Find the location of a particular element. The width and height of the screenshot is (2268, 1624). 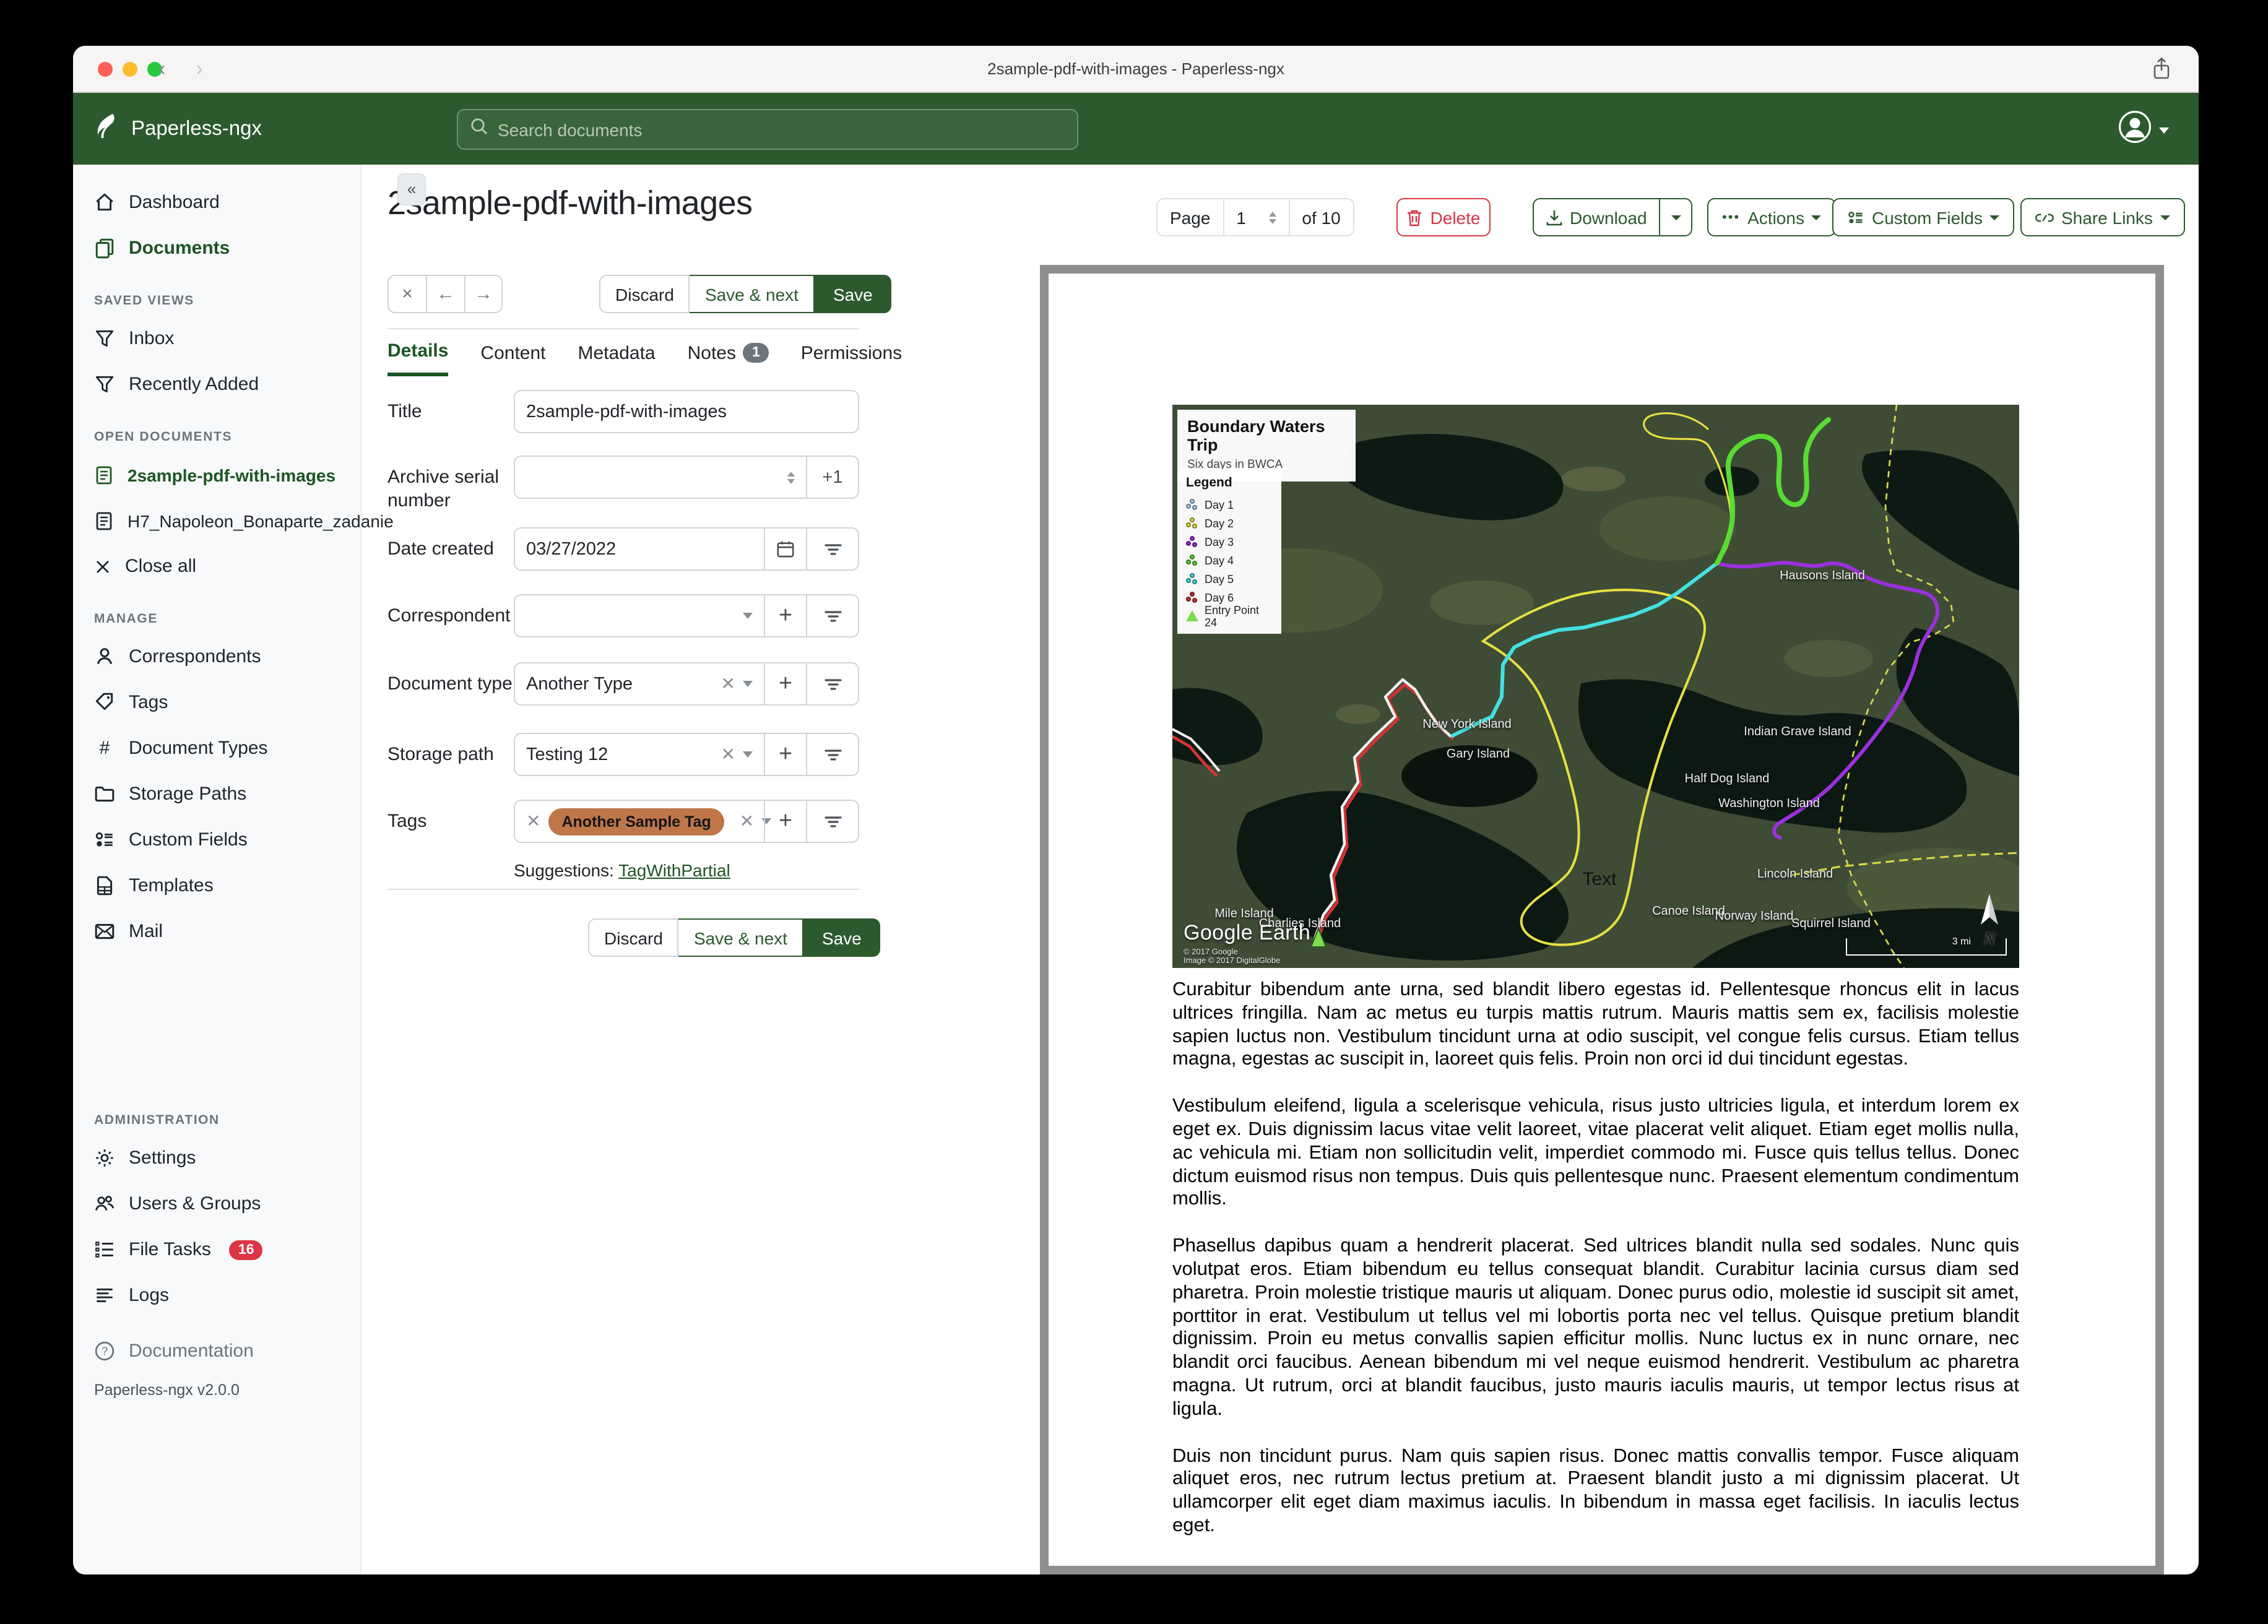

users-icon is located at coordinates (105, 1203).